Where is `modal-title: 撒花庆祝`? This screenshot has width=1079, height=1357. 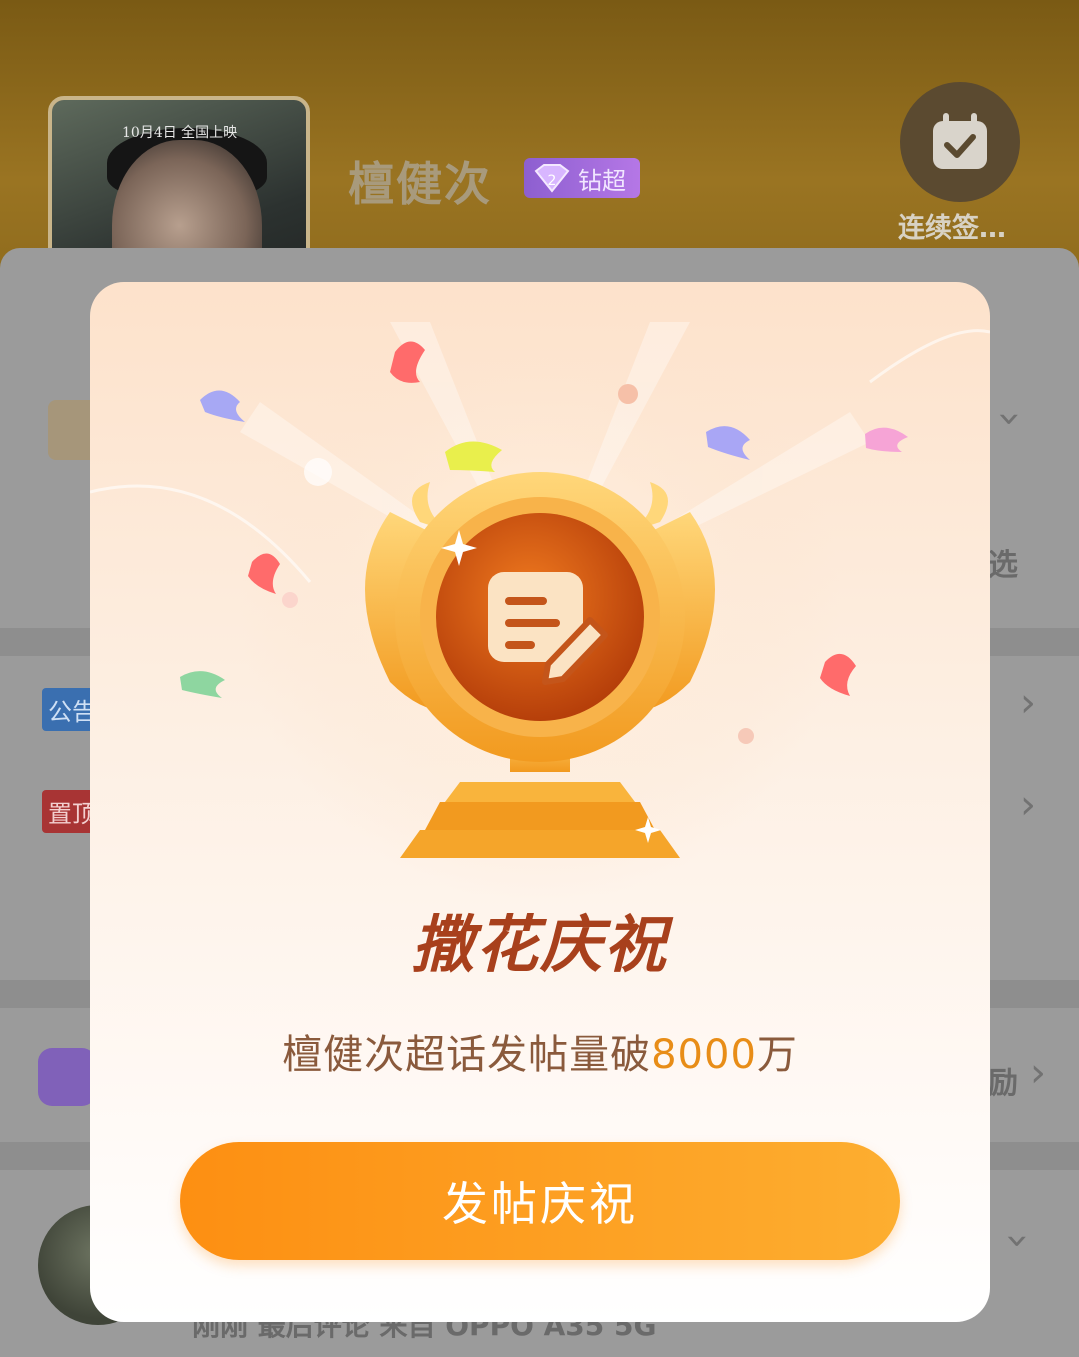
modal-title: 撒花庆祝 is located at coordinates (539, 945).